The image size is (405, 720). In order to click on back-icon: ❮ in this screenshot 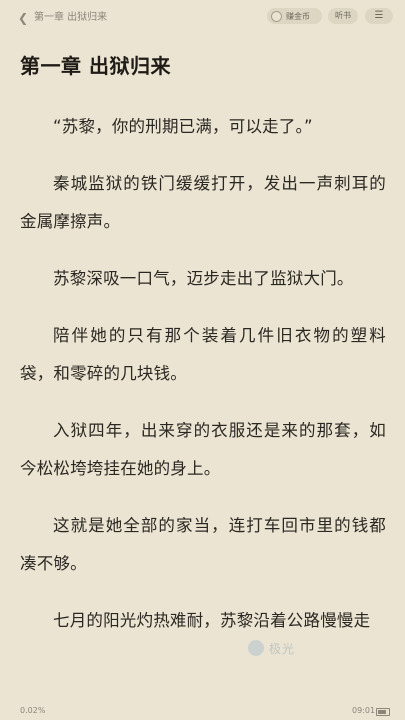, I will do `click(24, 18)`.